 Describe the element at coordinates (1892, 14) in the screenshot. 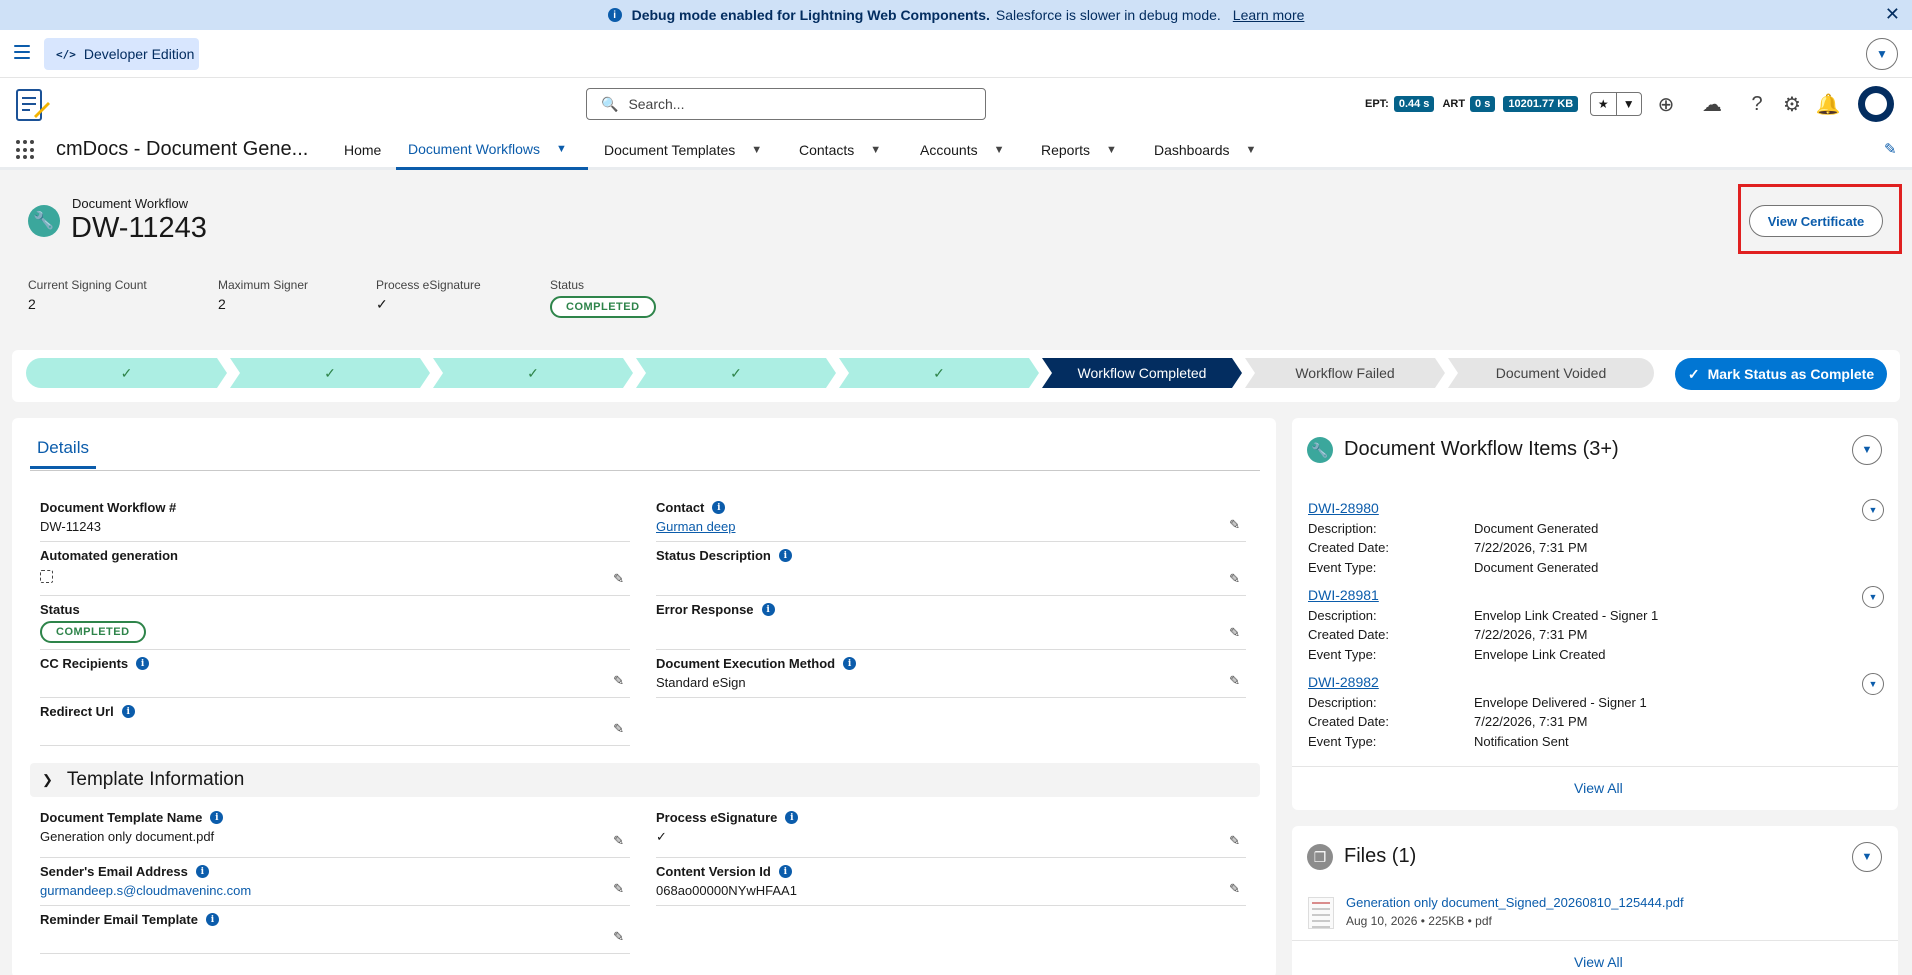

I see `close-icon: ✕` at that location.